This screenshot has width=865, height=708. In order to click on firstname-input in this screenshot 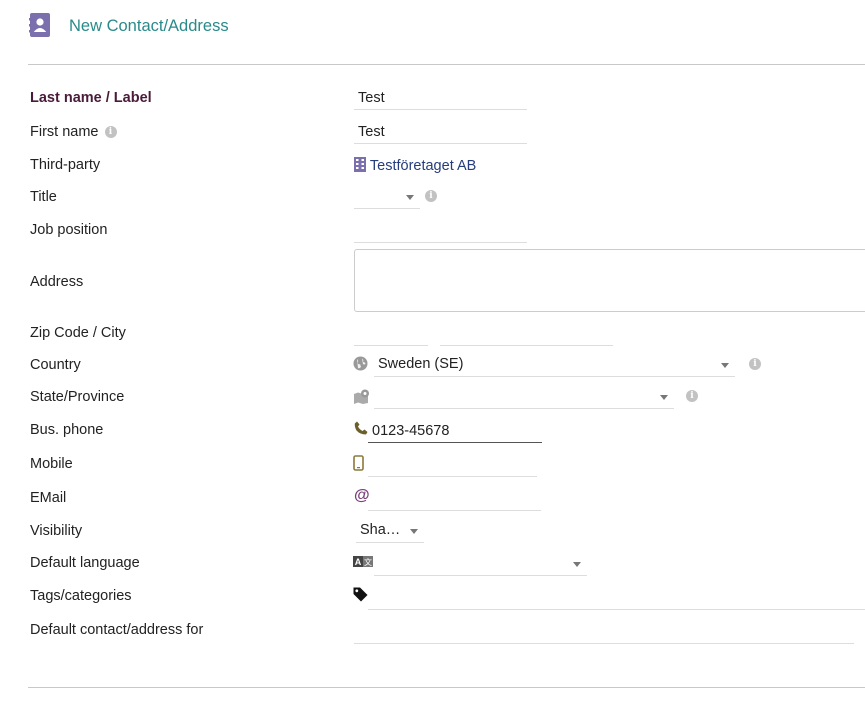, I will do `click(440, 132)`.